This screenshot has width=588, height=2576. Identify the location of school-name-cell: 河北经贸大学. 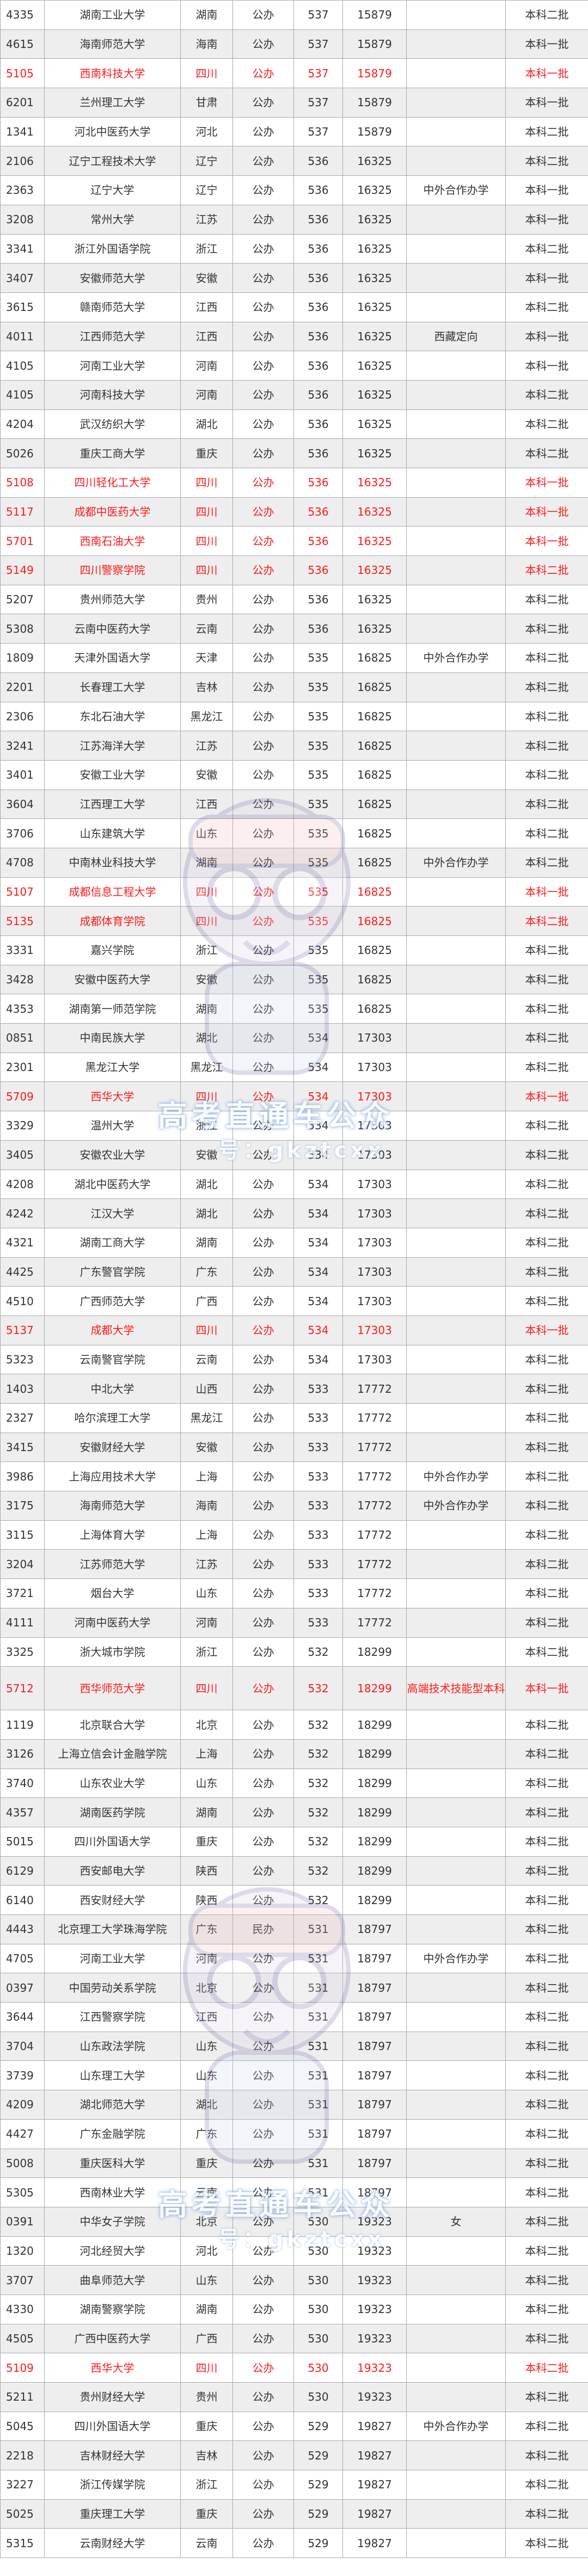
(112, 2251).